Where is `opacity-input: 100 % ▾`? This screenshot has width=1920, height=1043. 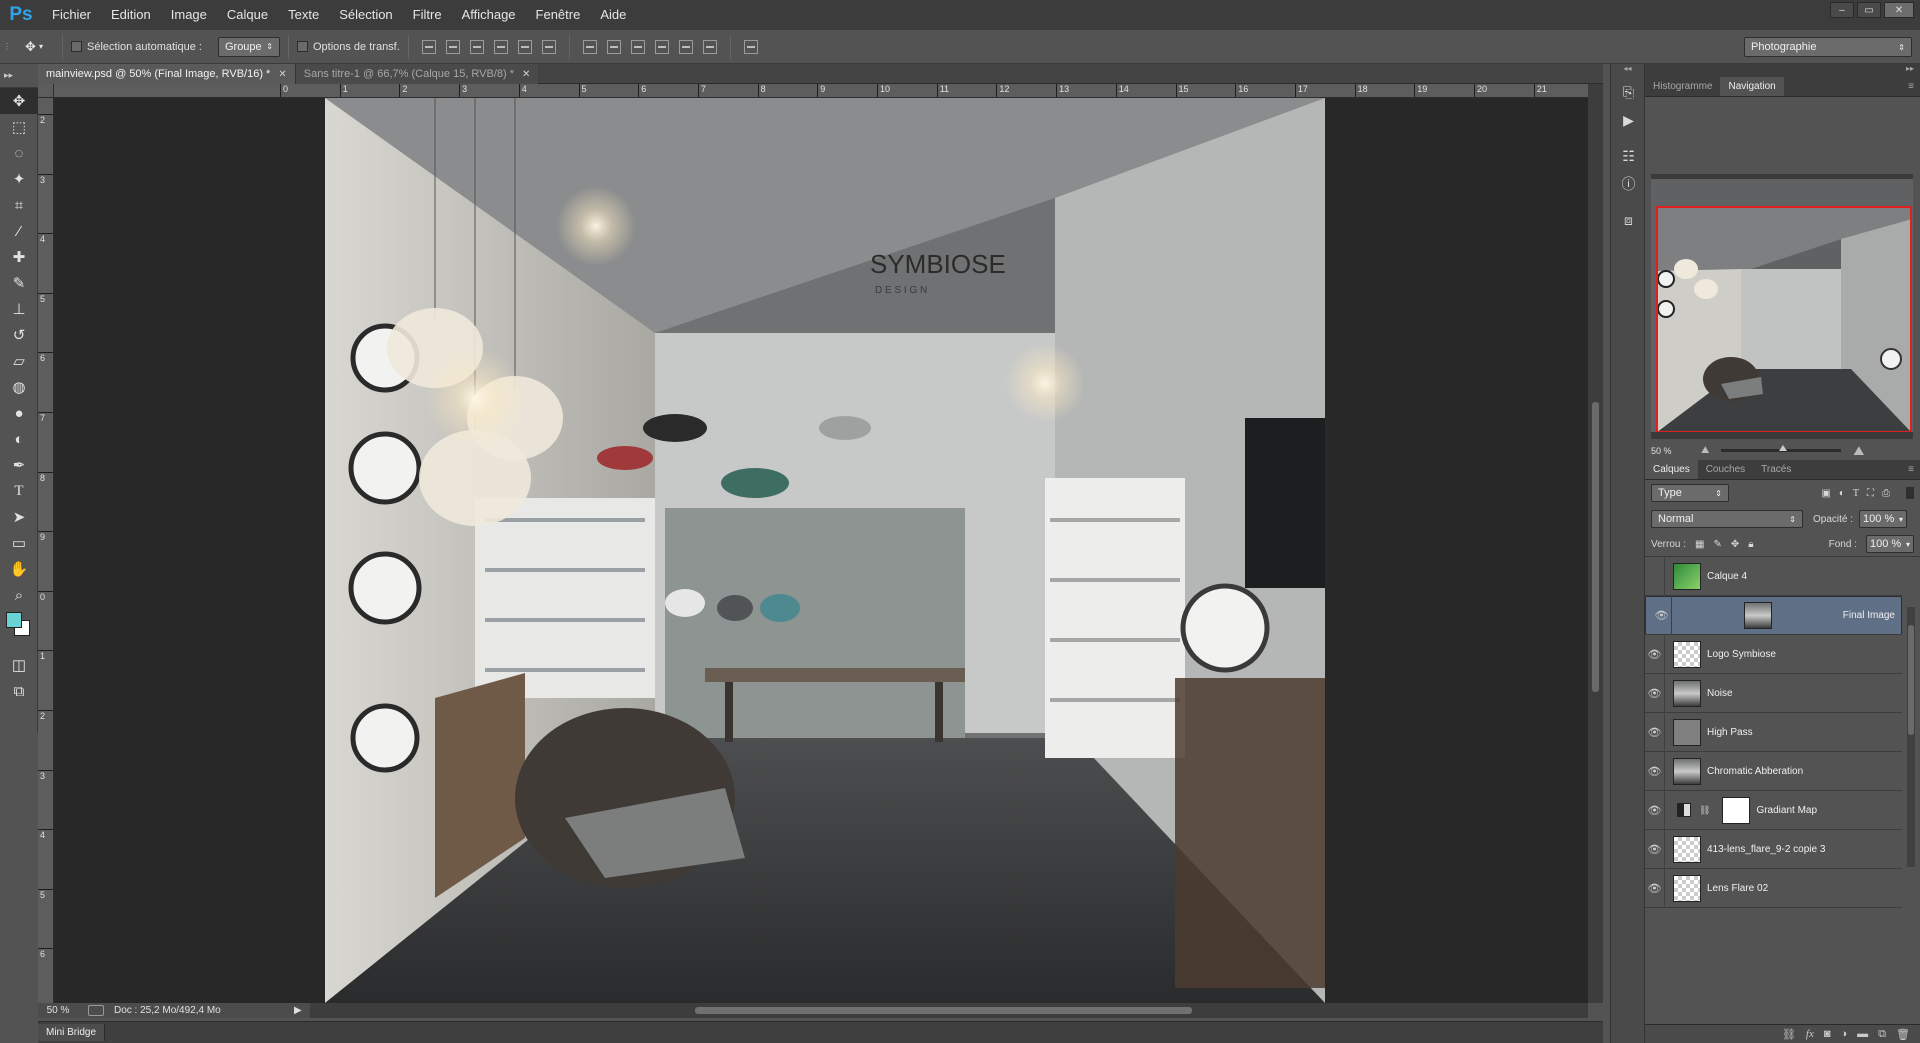
opacity-input: 100 % ▾ is located at coordinates (1883, 519).